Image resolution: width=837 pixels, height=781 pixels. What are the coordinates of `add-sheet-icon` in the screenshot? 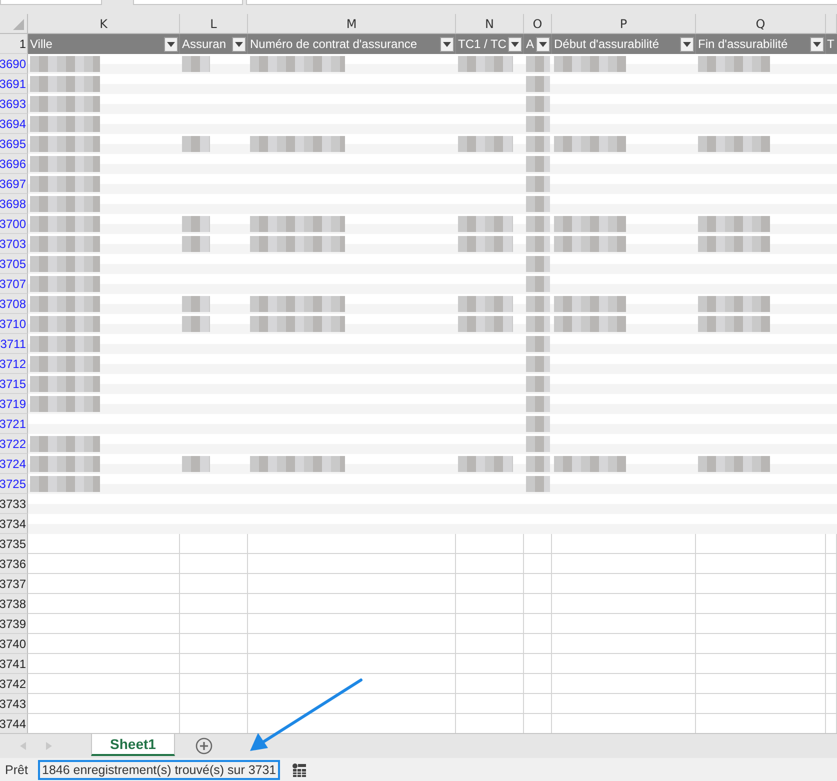 It's located at (204, 746).